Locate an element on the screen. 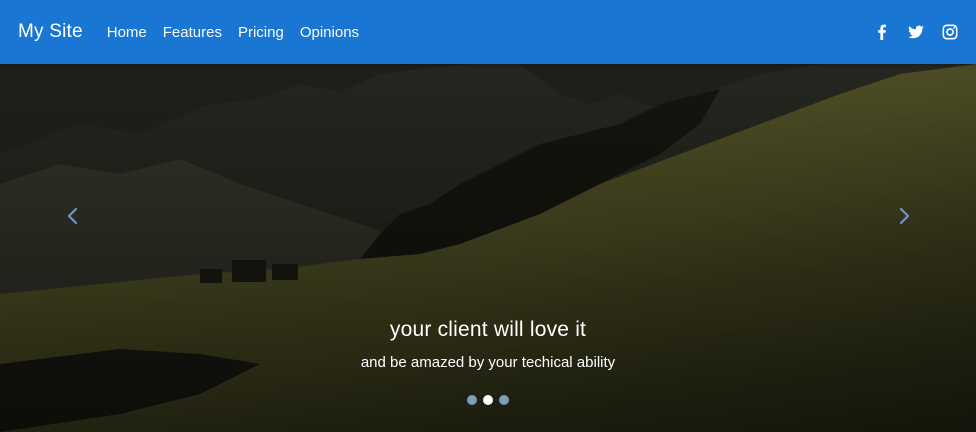  navbar: My Site Home Features Pricing Opinions is located at coordinates (488, 32).